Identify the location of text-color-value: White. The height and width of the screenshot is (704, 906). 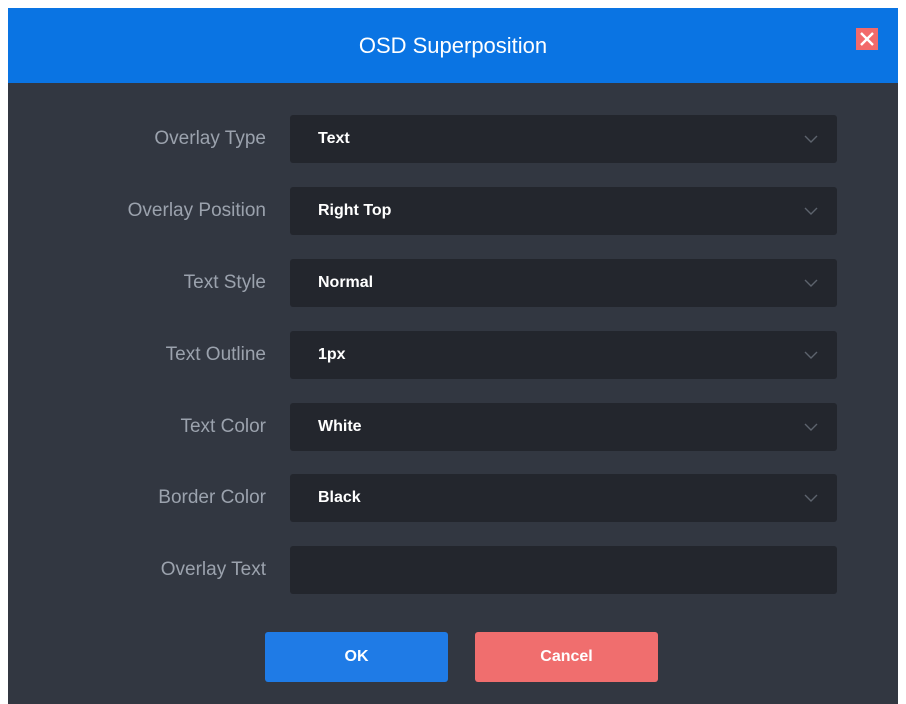
(340, 426).